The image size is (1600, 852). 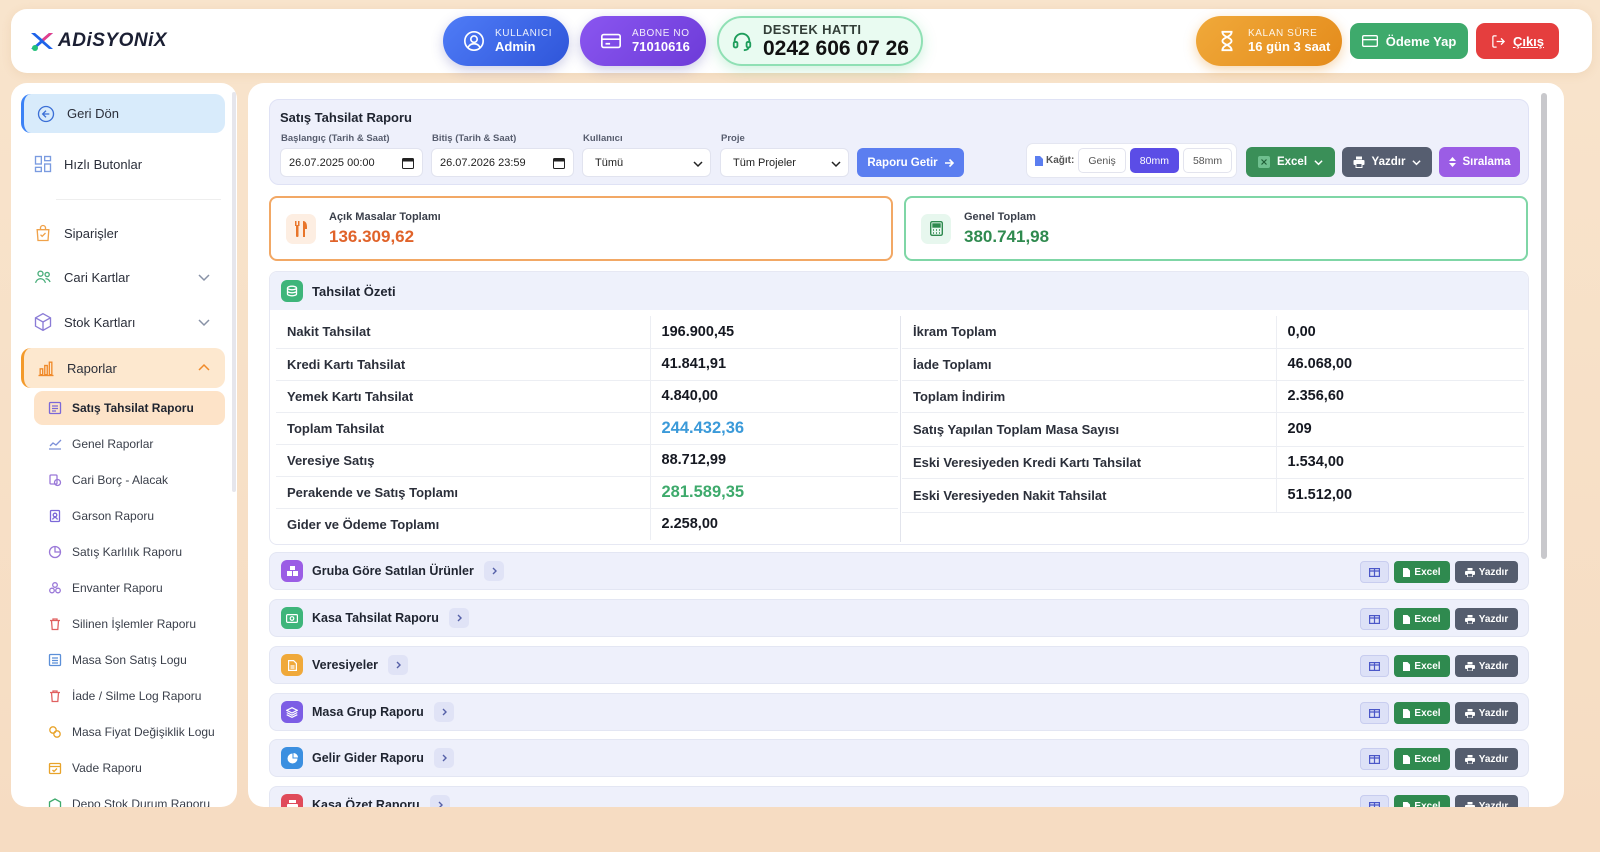 I want to click on sidebar-item-raporlar: Raporlar, so click(x=123, y=368).